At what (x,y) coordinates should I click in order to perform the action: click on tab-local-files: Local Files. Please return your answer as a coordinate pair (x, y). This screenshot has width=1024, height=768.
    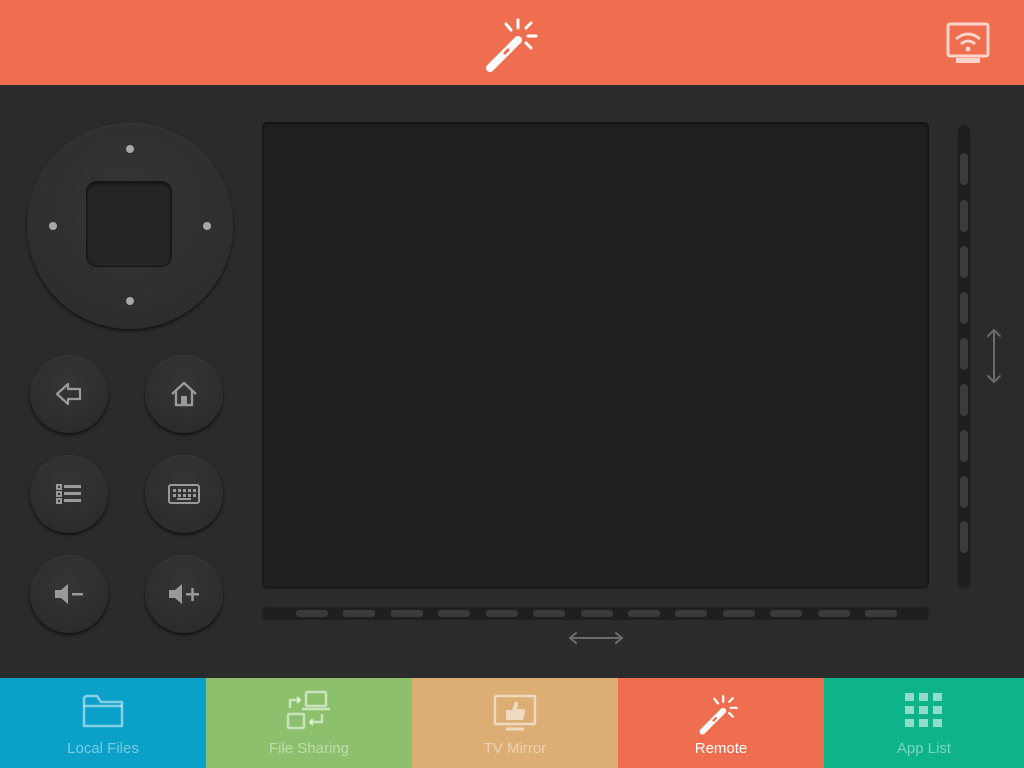
    Looking at the image, I should click on (103, 723).